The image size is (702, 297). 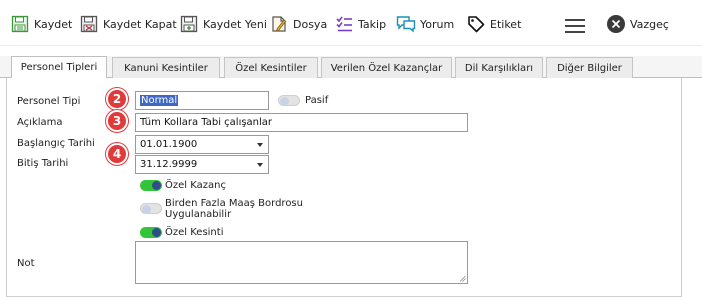 I want to click on personel-tipi-input: Normal, so click(x=202, y=100).